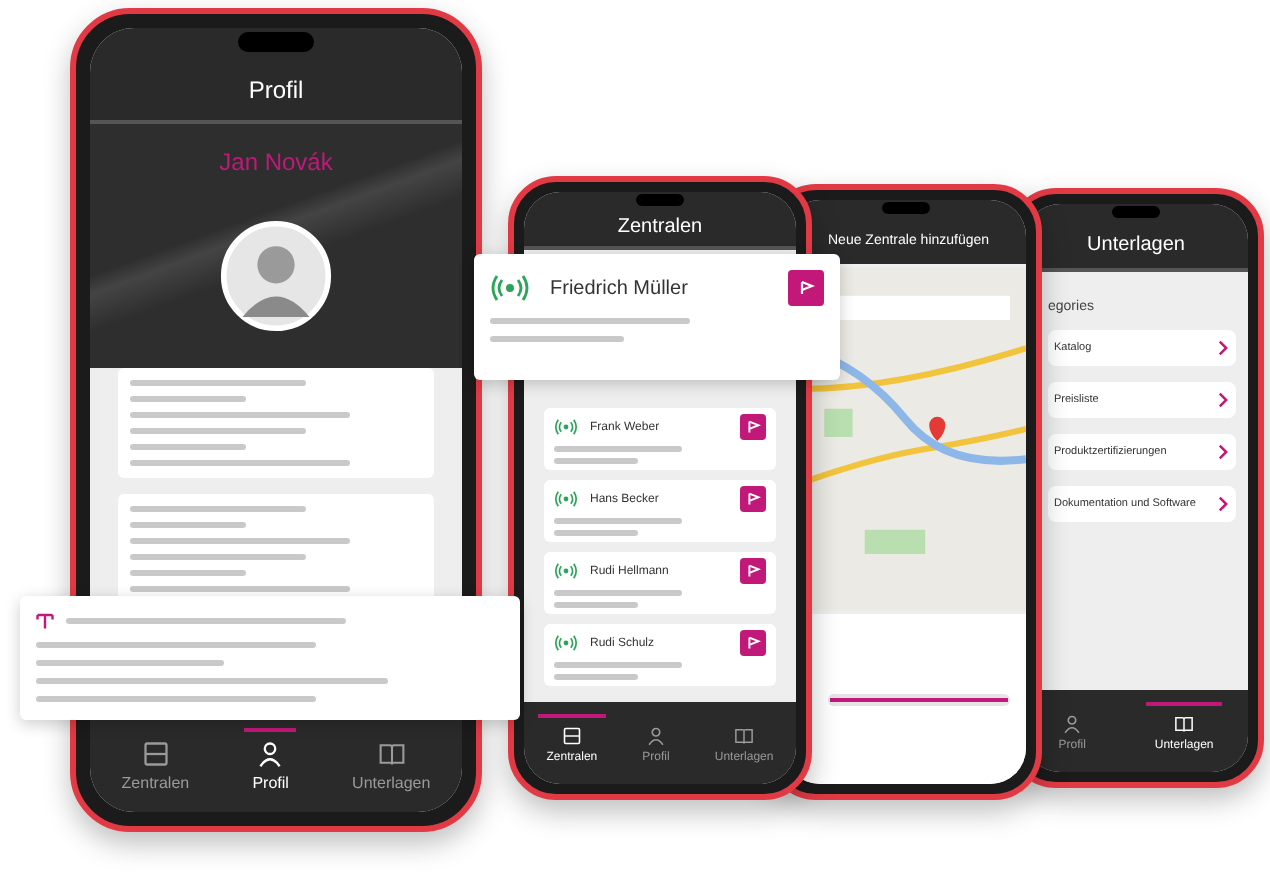 Image resolution: width=1270 pixels, height=878 pixels. I want to click on contact-name: Friedrich Müller, so click(620, 288).